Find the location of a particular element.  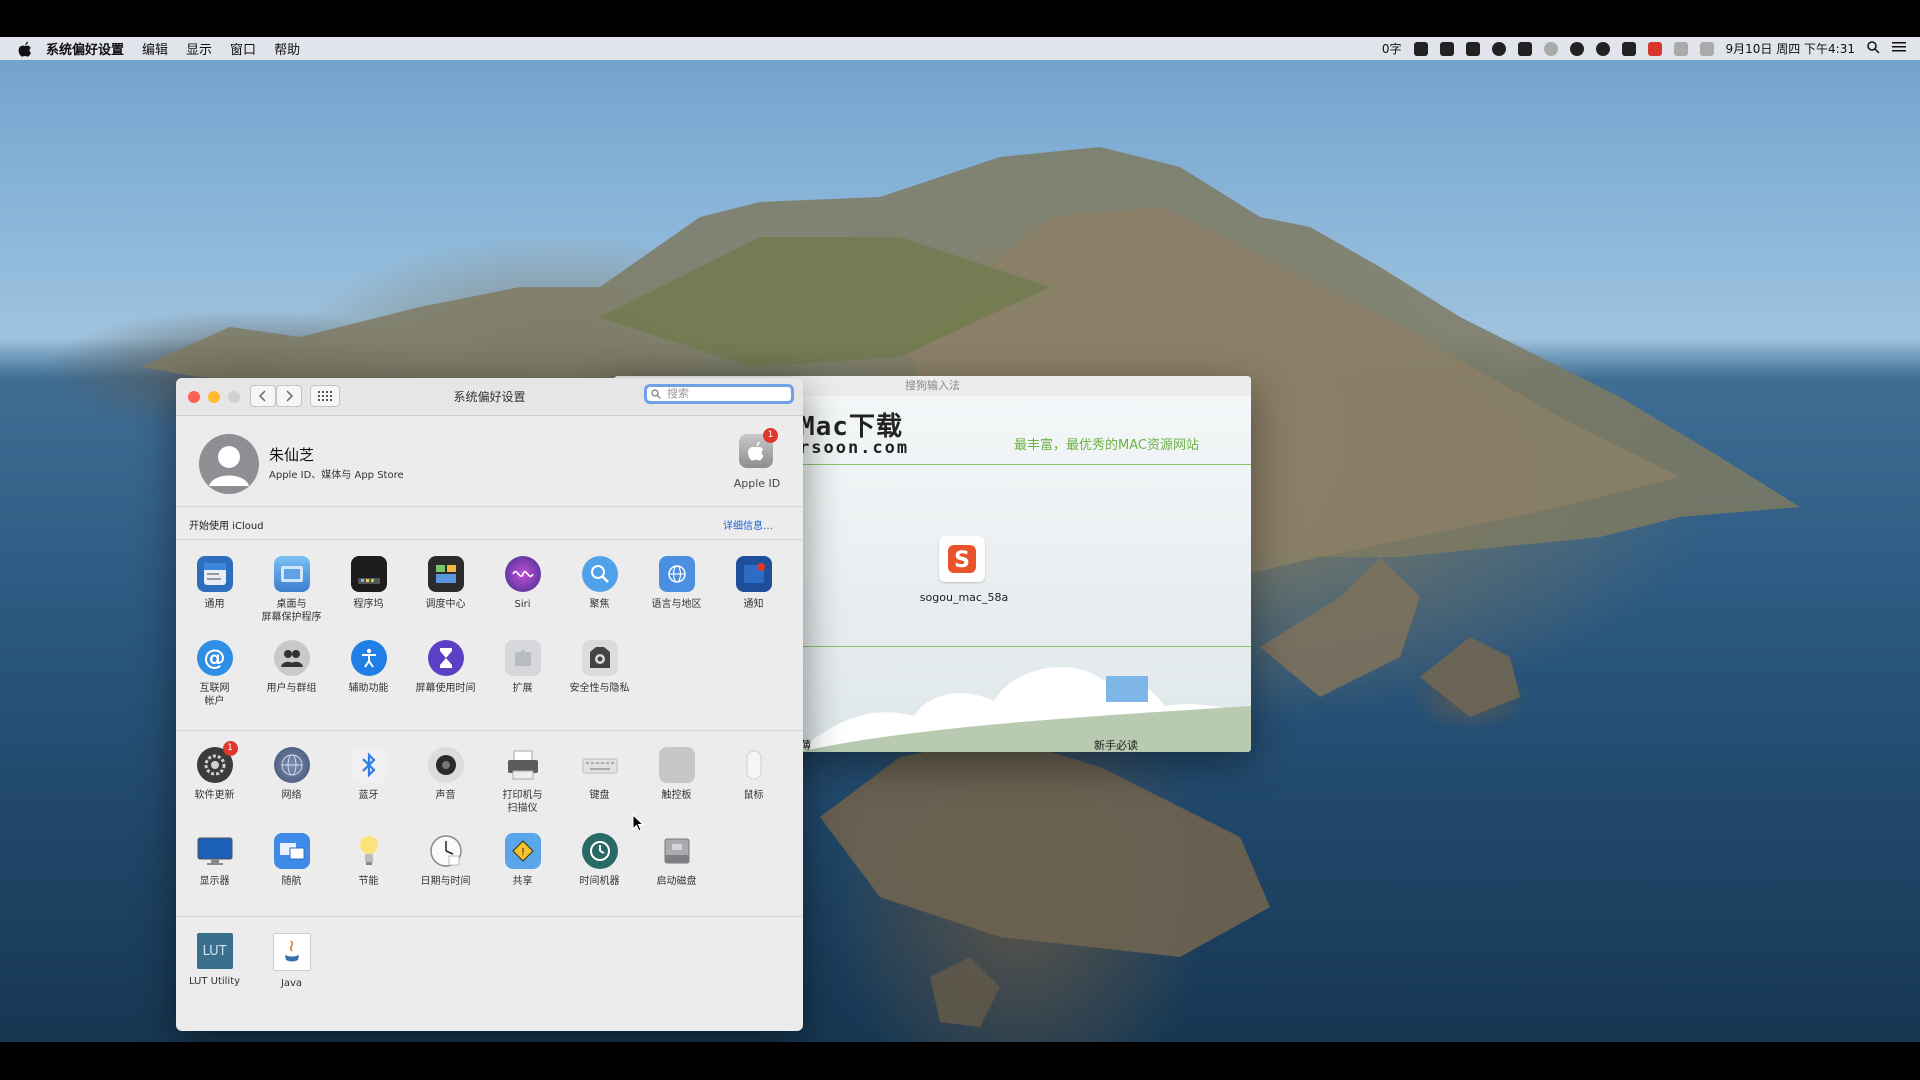

pane-label: 通知 is located at coordinates (753, 604).